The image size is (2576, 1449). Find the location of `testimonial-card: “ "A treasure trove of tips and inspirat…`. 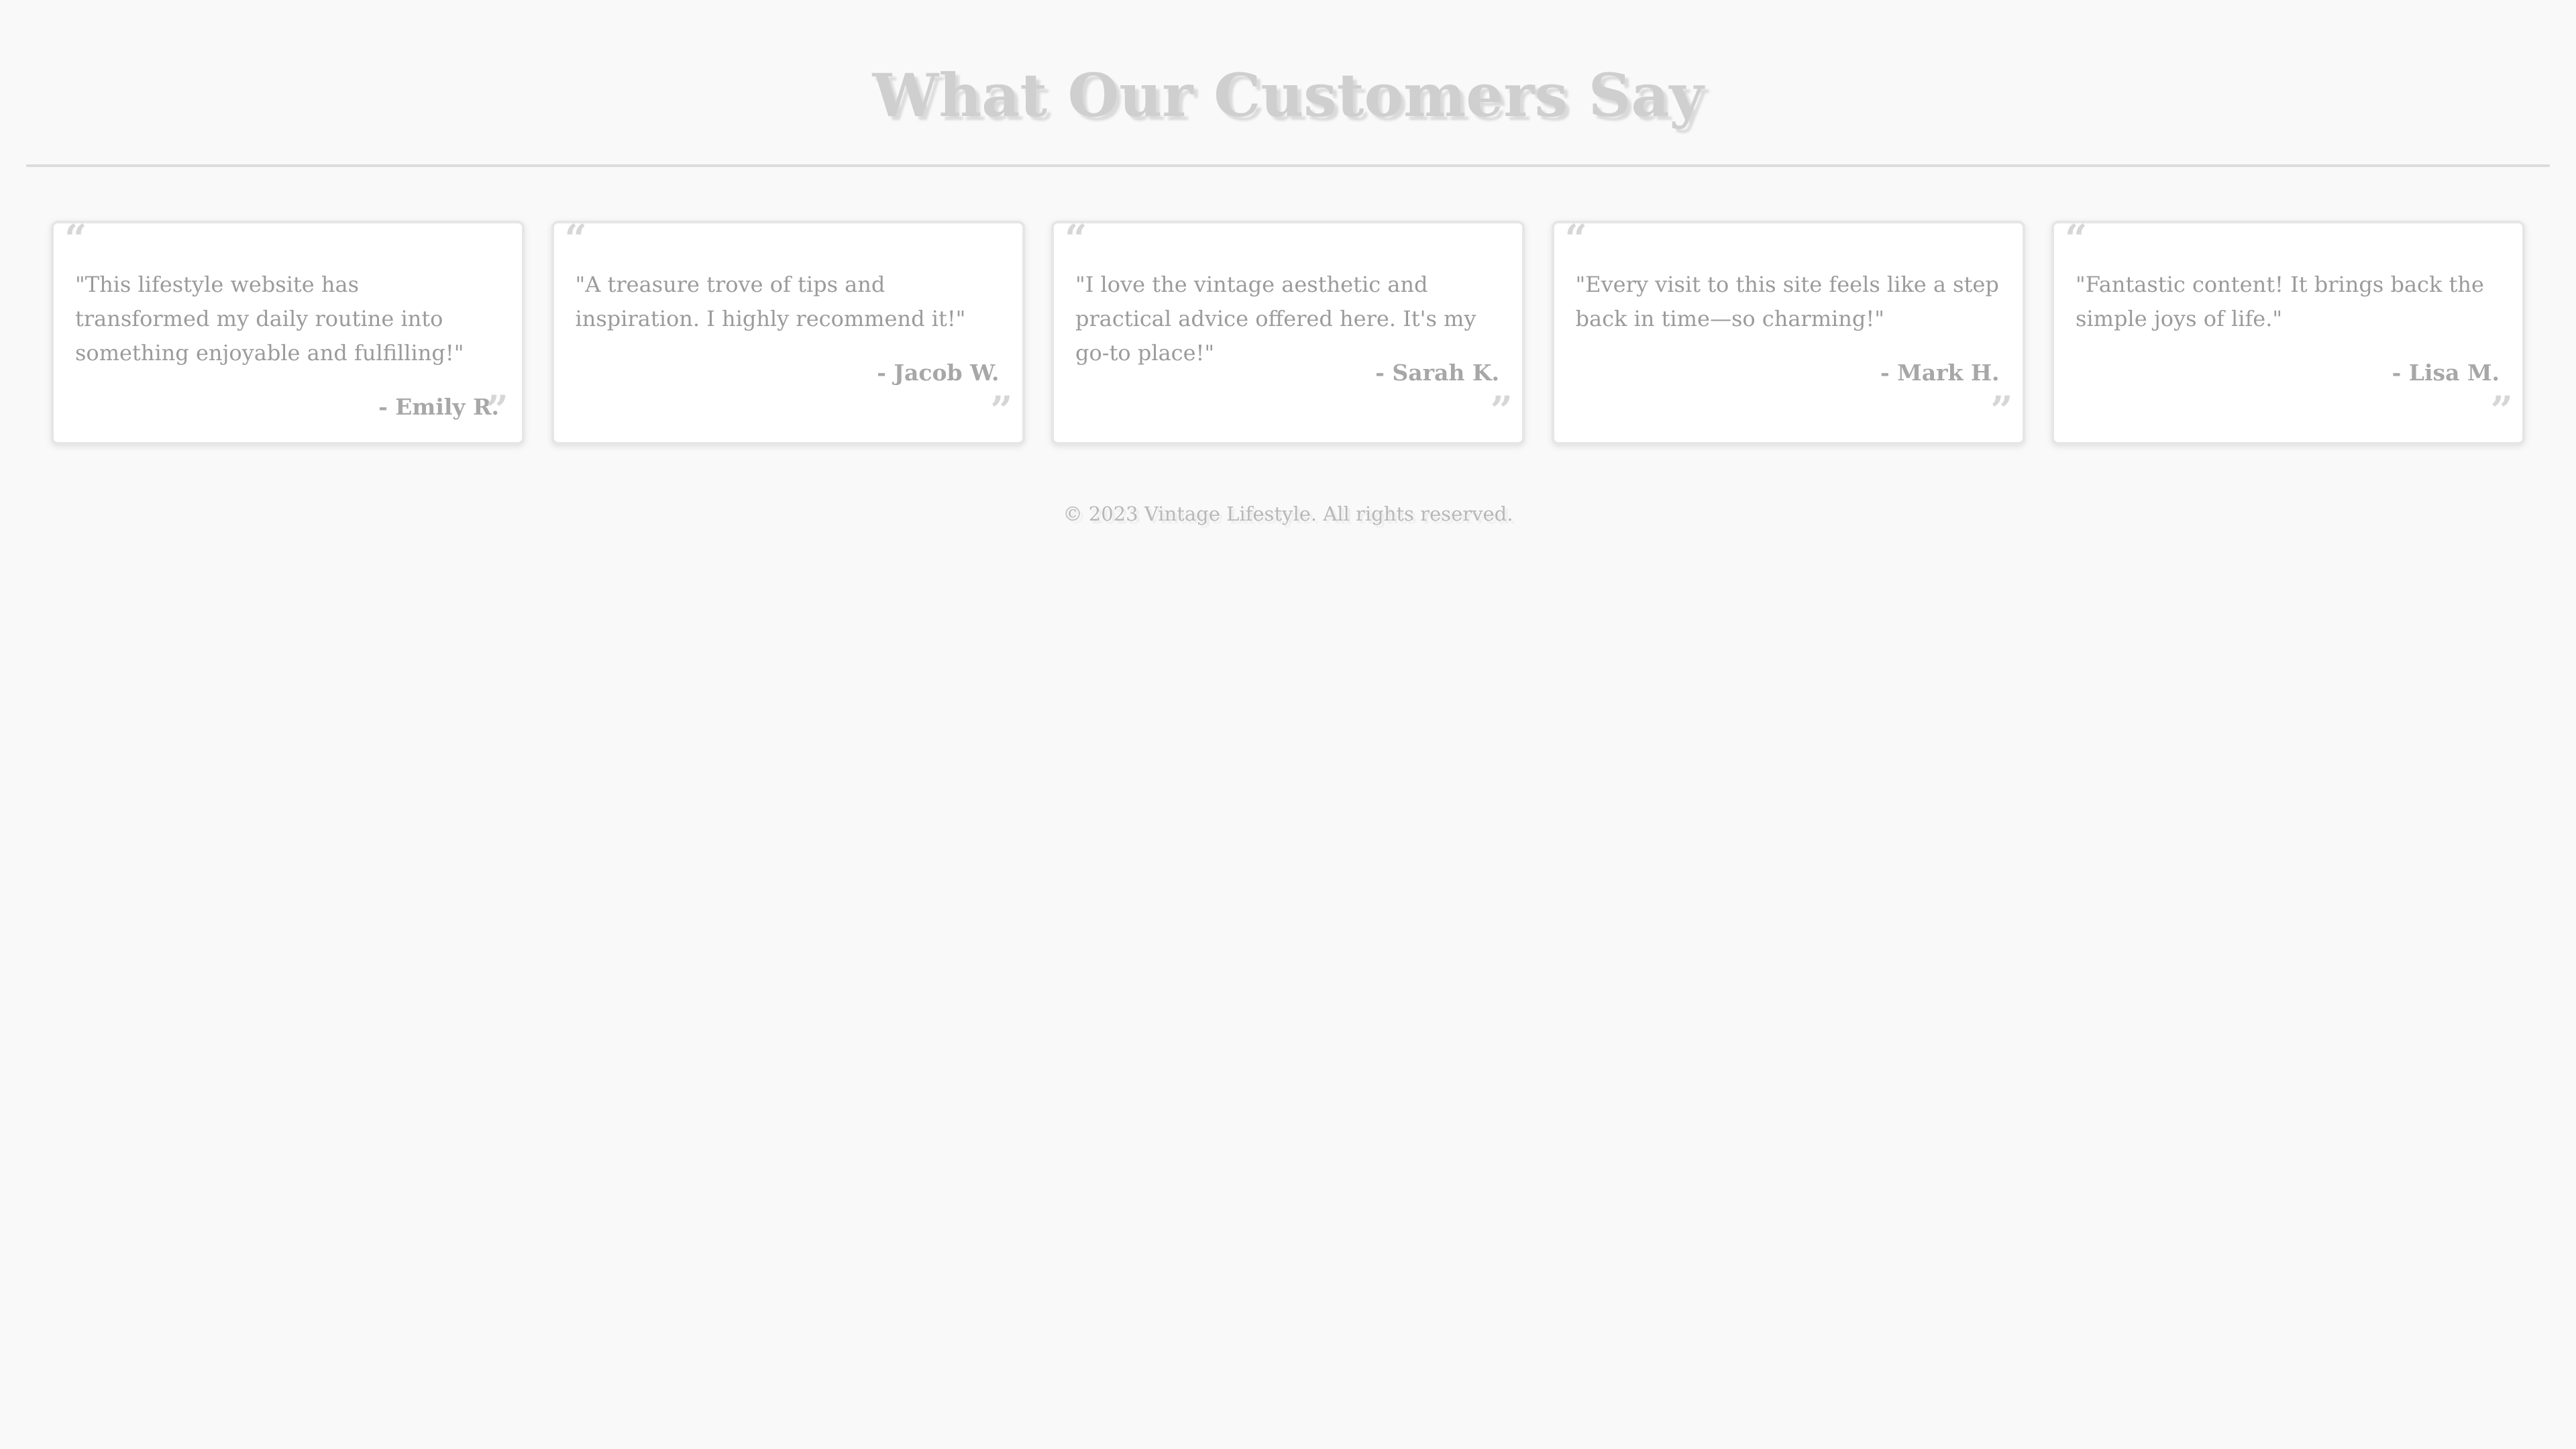

testimonial-card: “ "A treasure trove of tips and inspirat… is located at coordinates (788, 330).